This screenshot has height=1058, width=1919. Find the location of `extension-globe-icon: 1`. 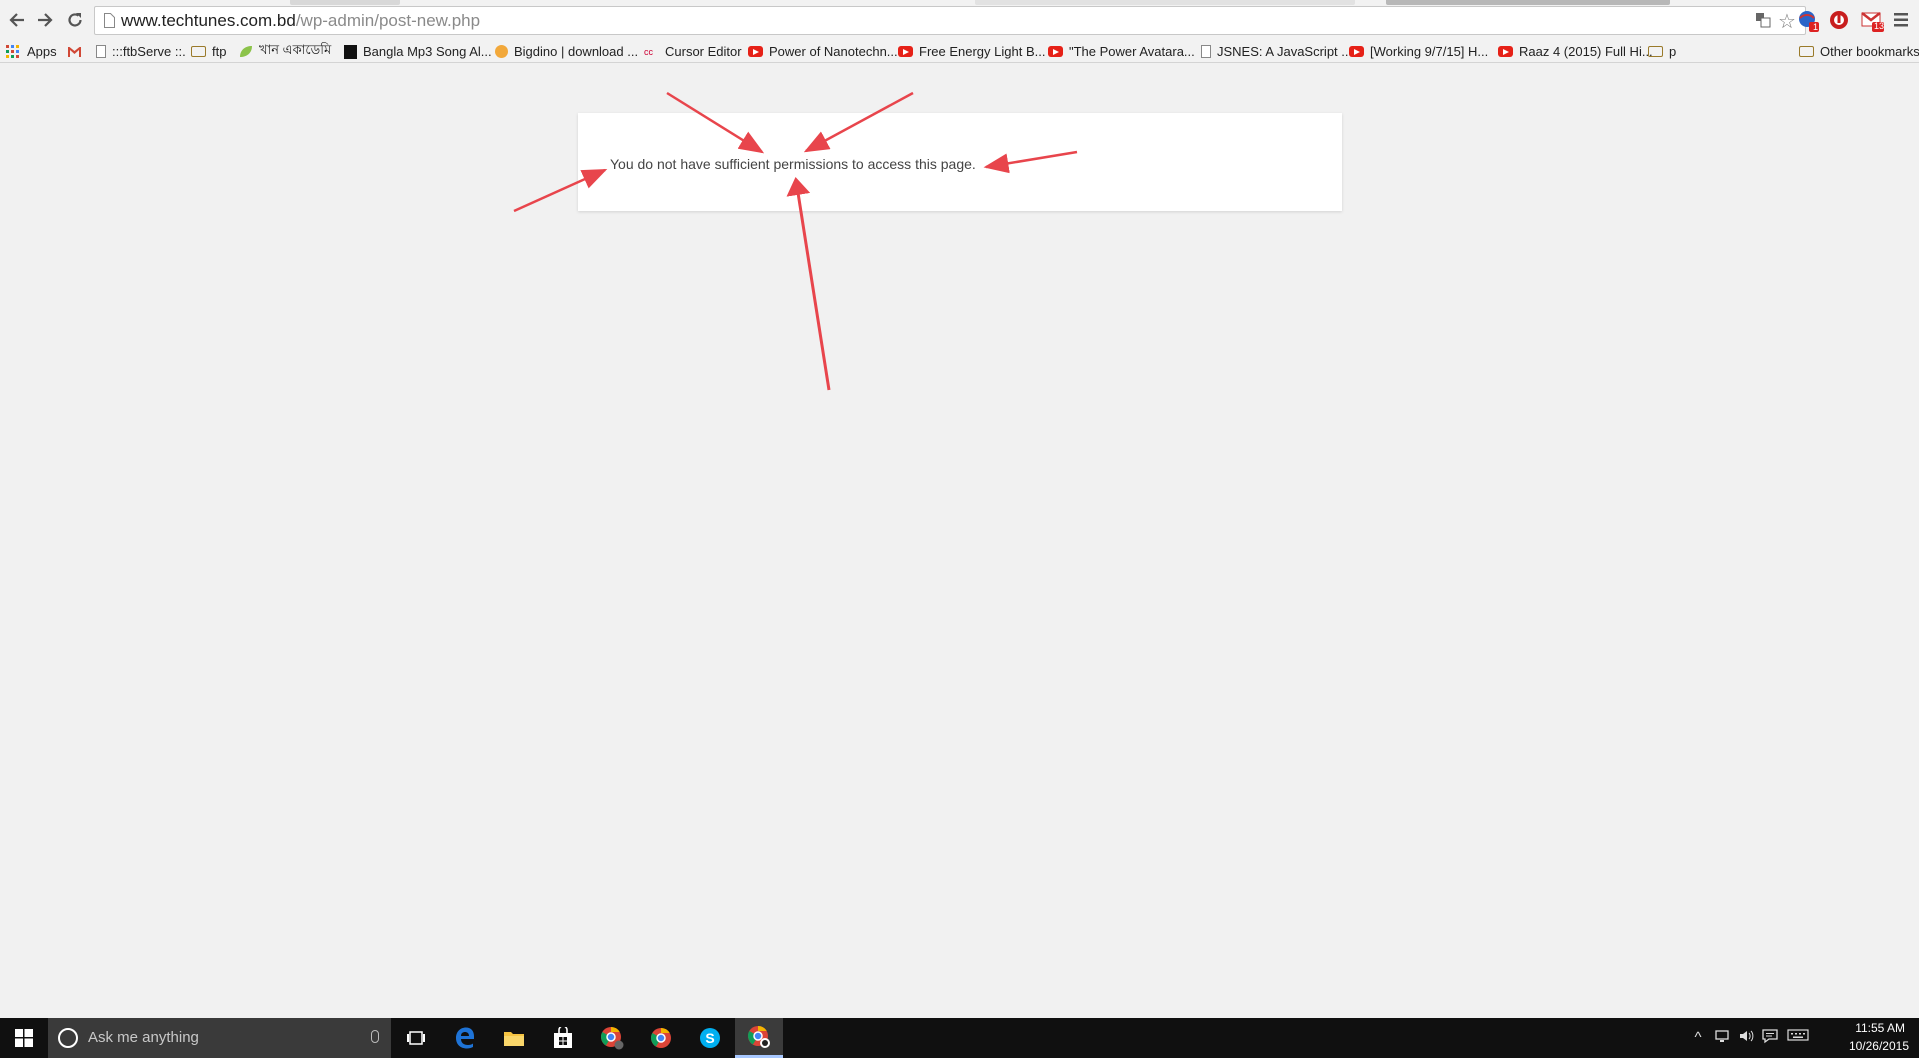

extension-globe-icon: 1 is located at coordinates (1809, 21).